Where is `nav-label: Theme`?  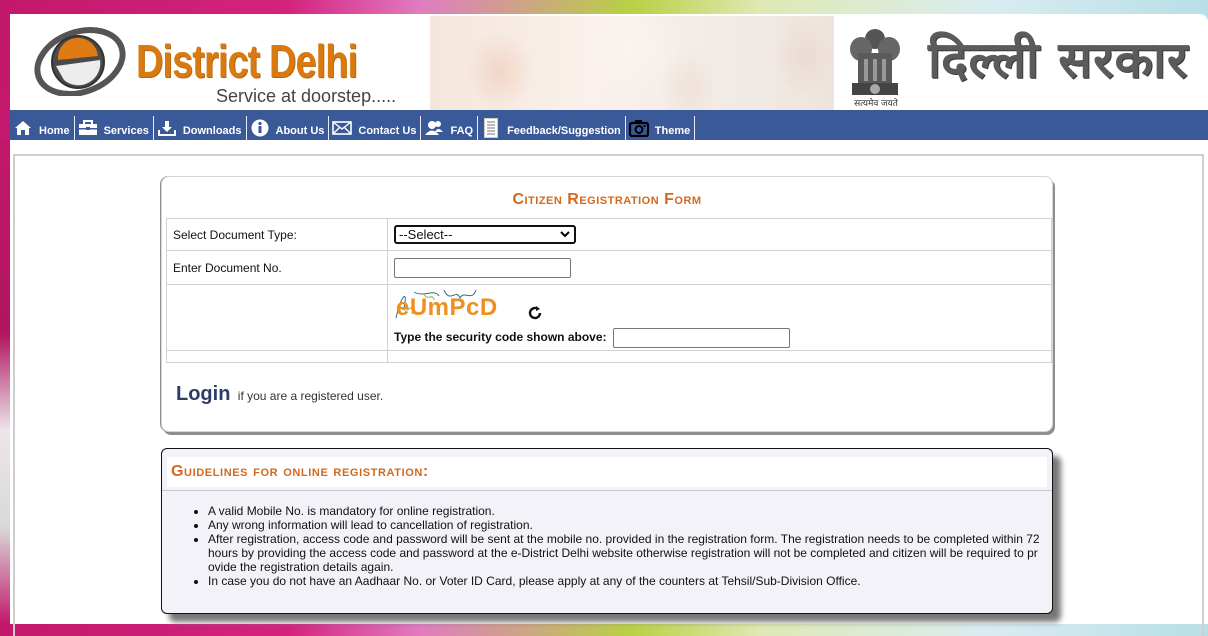
nav-label: Theme is located at coordinates (672, 131).